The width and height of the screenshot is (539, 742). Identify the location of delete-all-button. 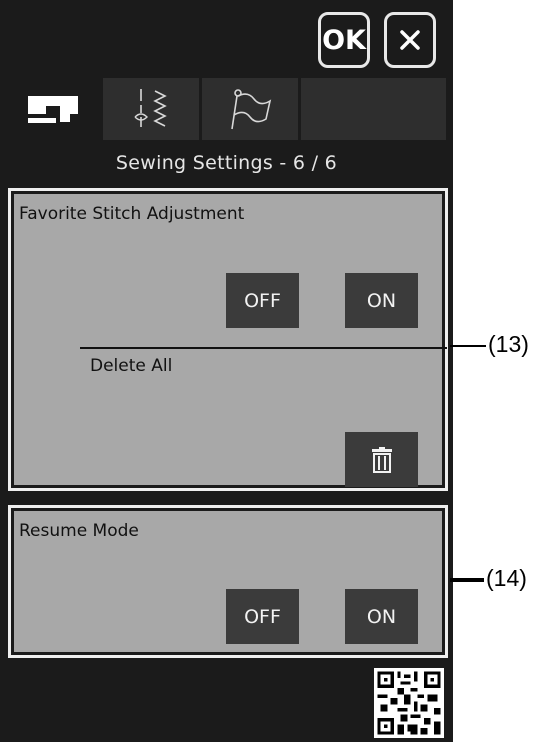
(381, 459).